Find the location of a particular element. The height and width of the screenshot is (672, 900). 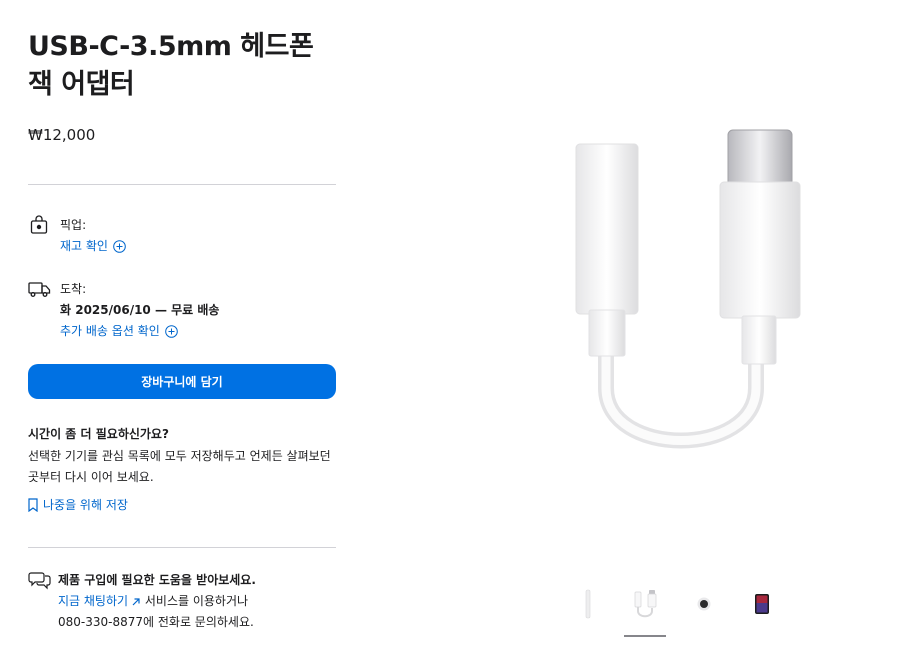

adapter-side-thumbnail-icon is located at coordinates (588, 604).